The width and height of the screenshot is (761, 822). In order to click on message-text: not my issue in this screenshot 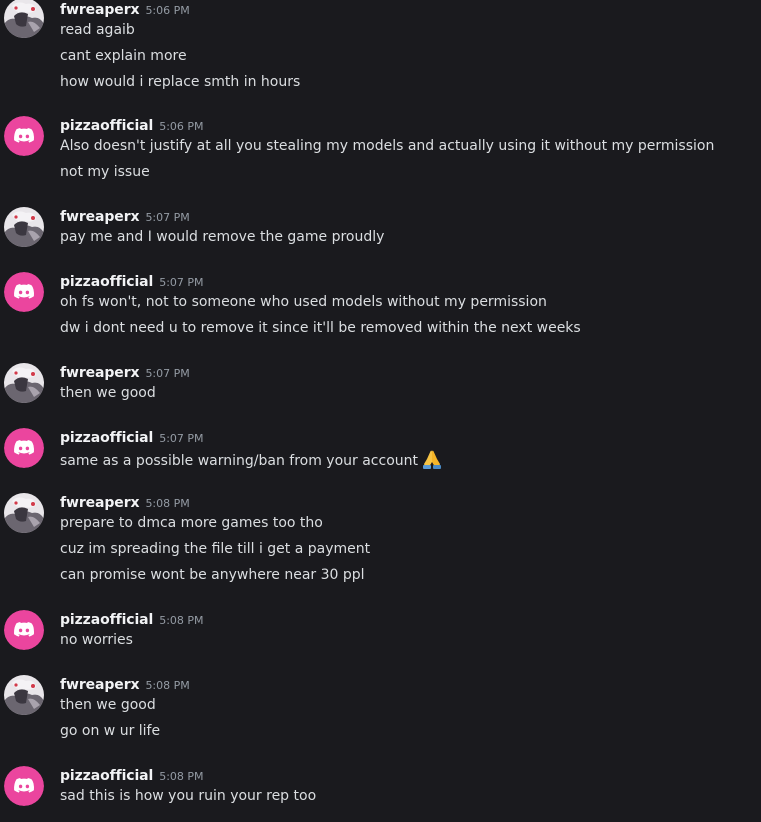, I will do `click(105, 172)`.